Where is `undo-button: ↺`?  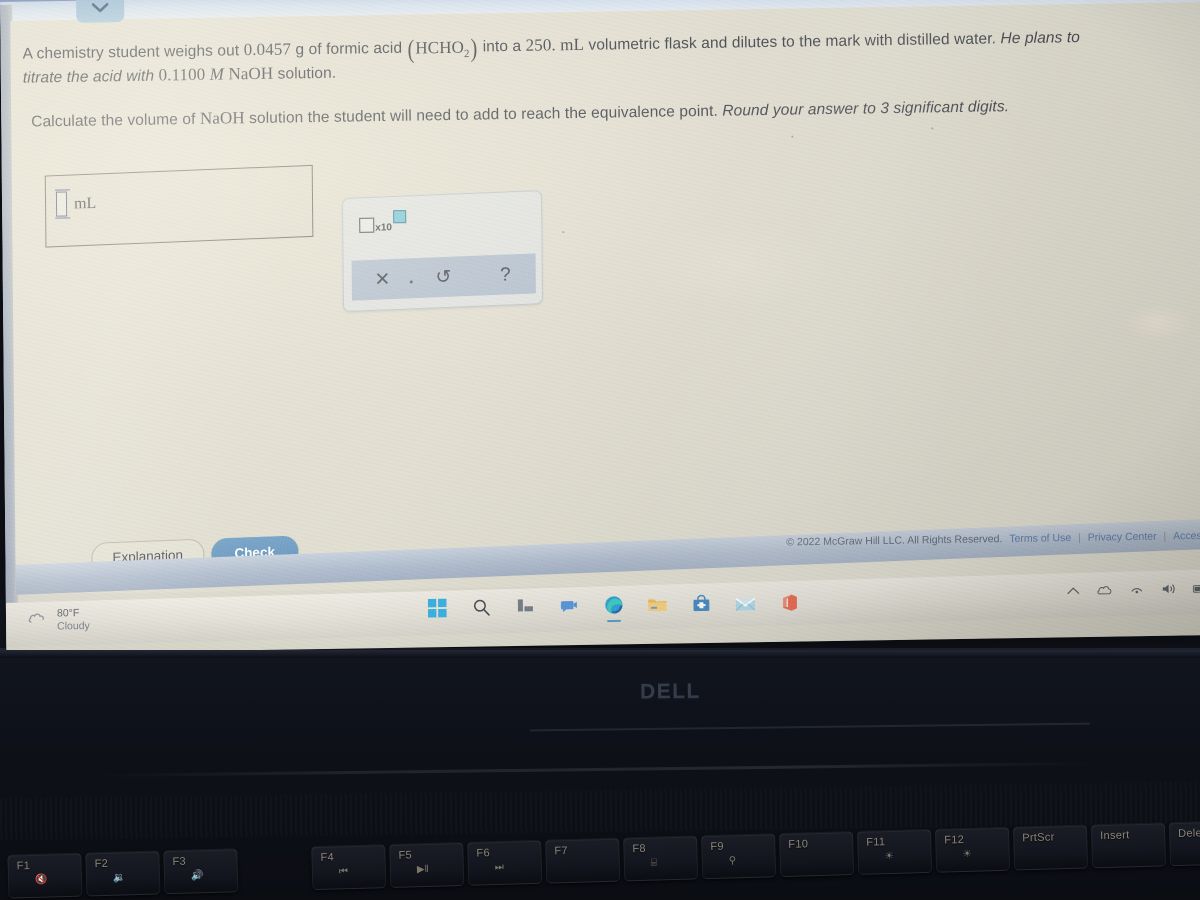
undo-button: ↺ is located at coordinates (444, 276).